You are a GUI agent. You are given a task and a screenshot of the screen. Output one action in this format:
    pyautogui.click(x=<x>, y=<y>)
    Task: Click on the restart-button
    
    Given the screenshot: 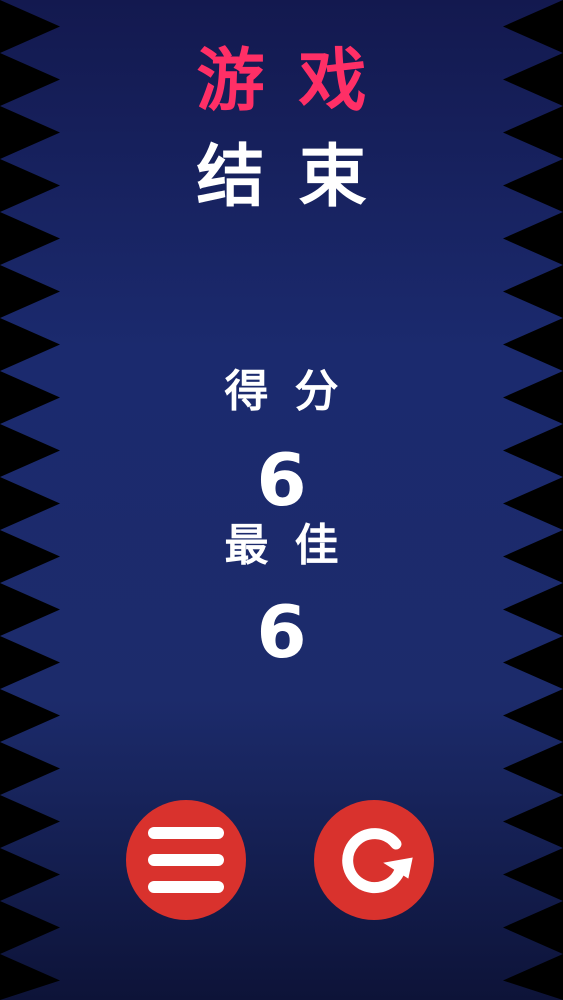 What is the action you would take?
    pyautogui.click(x=374, y=860)
    